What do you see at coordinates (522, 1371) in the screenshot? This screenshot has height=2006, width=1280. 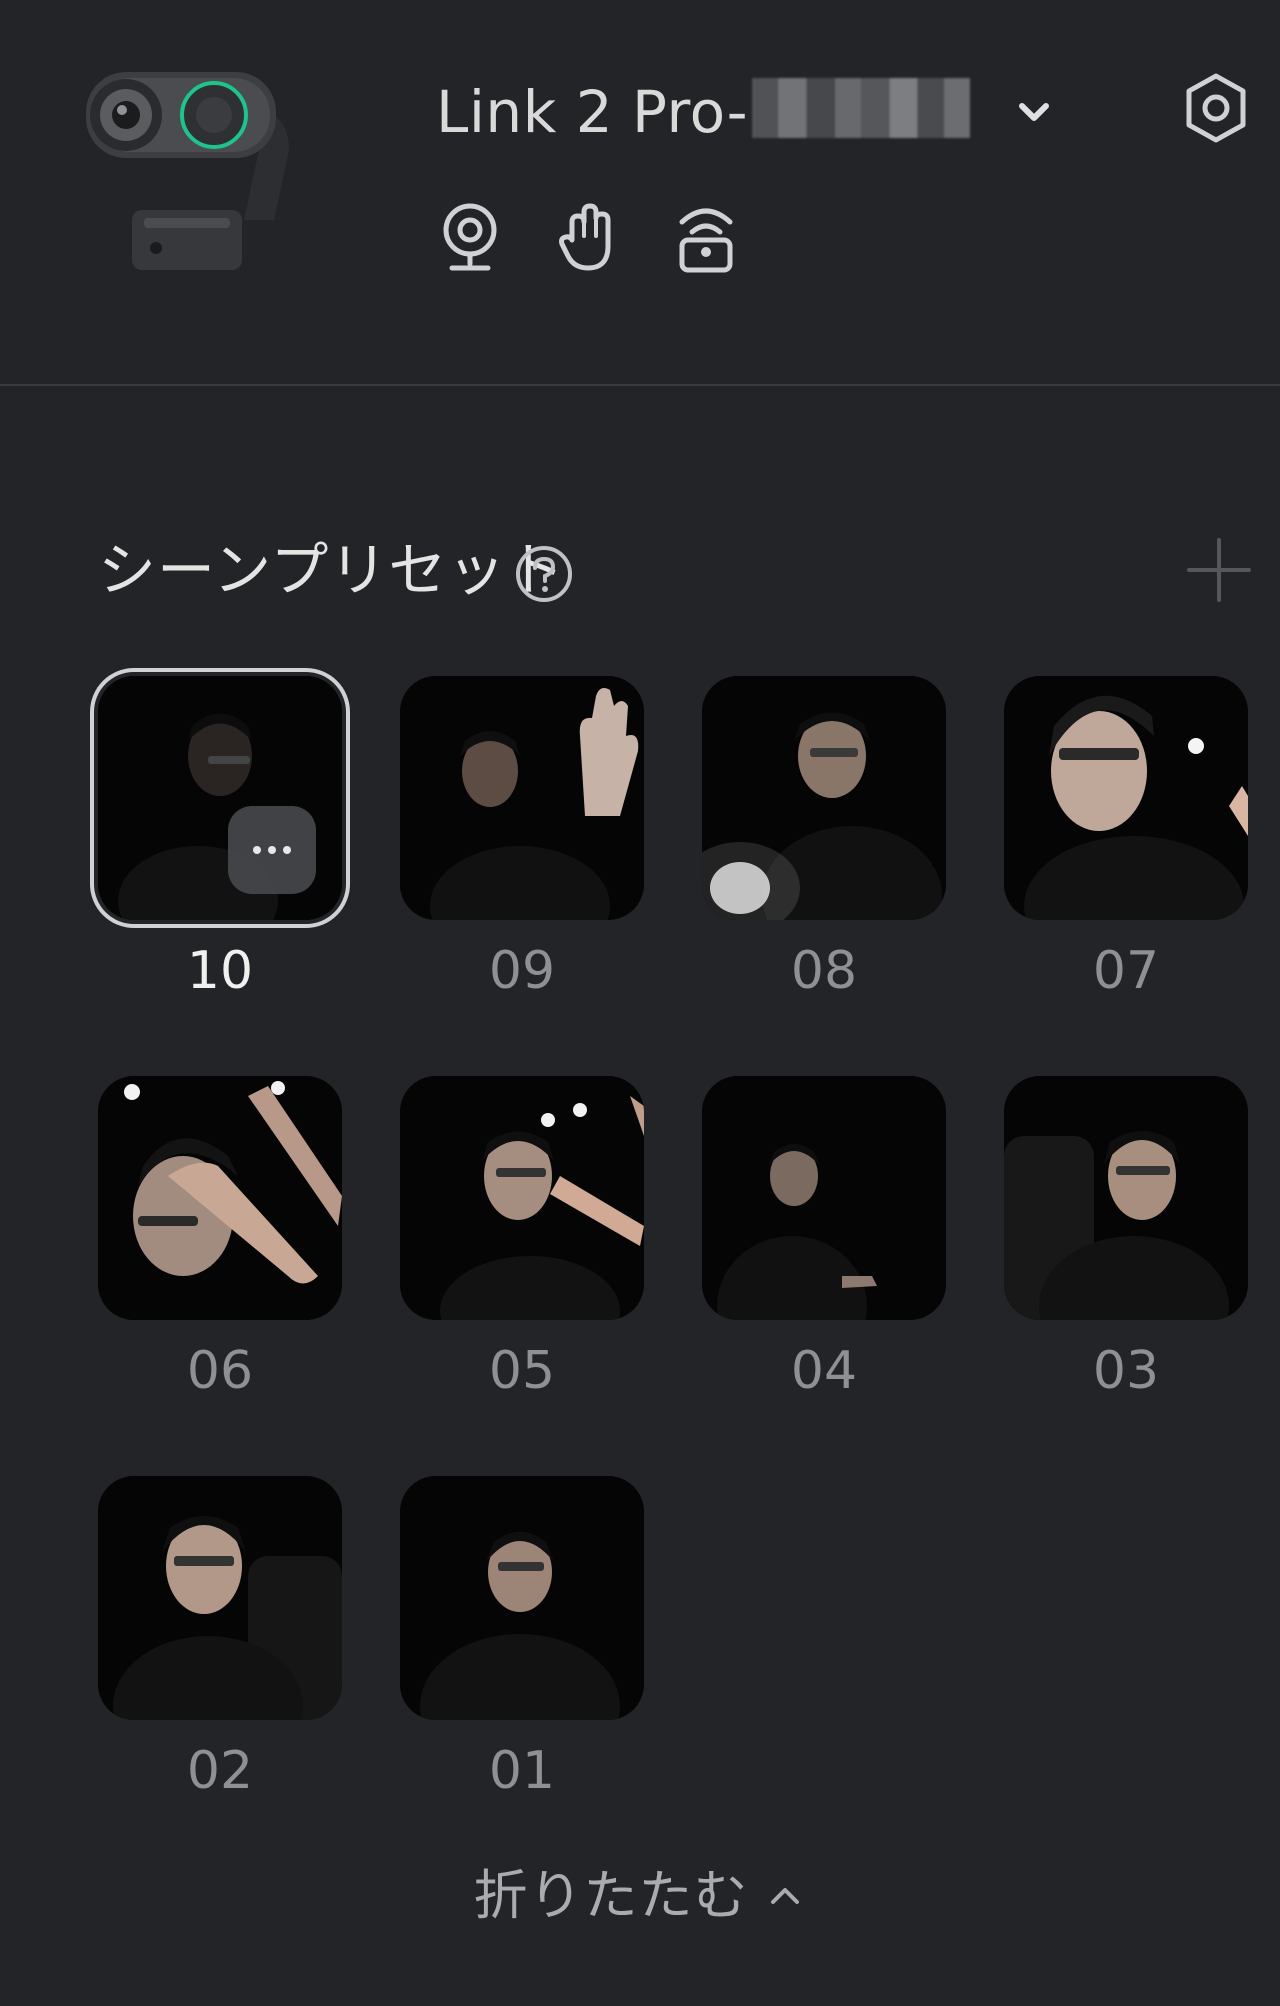 I see `preset-label: 05` at bounding box center [522, 1371].